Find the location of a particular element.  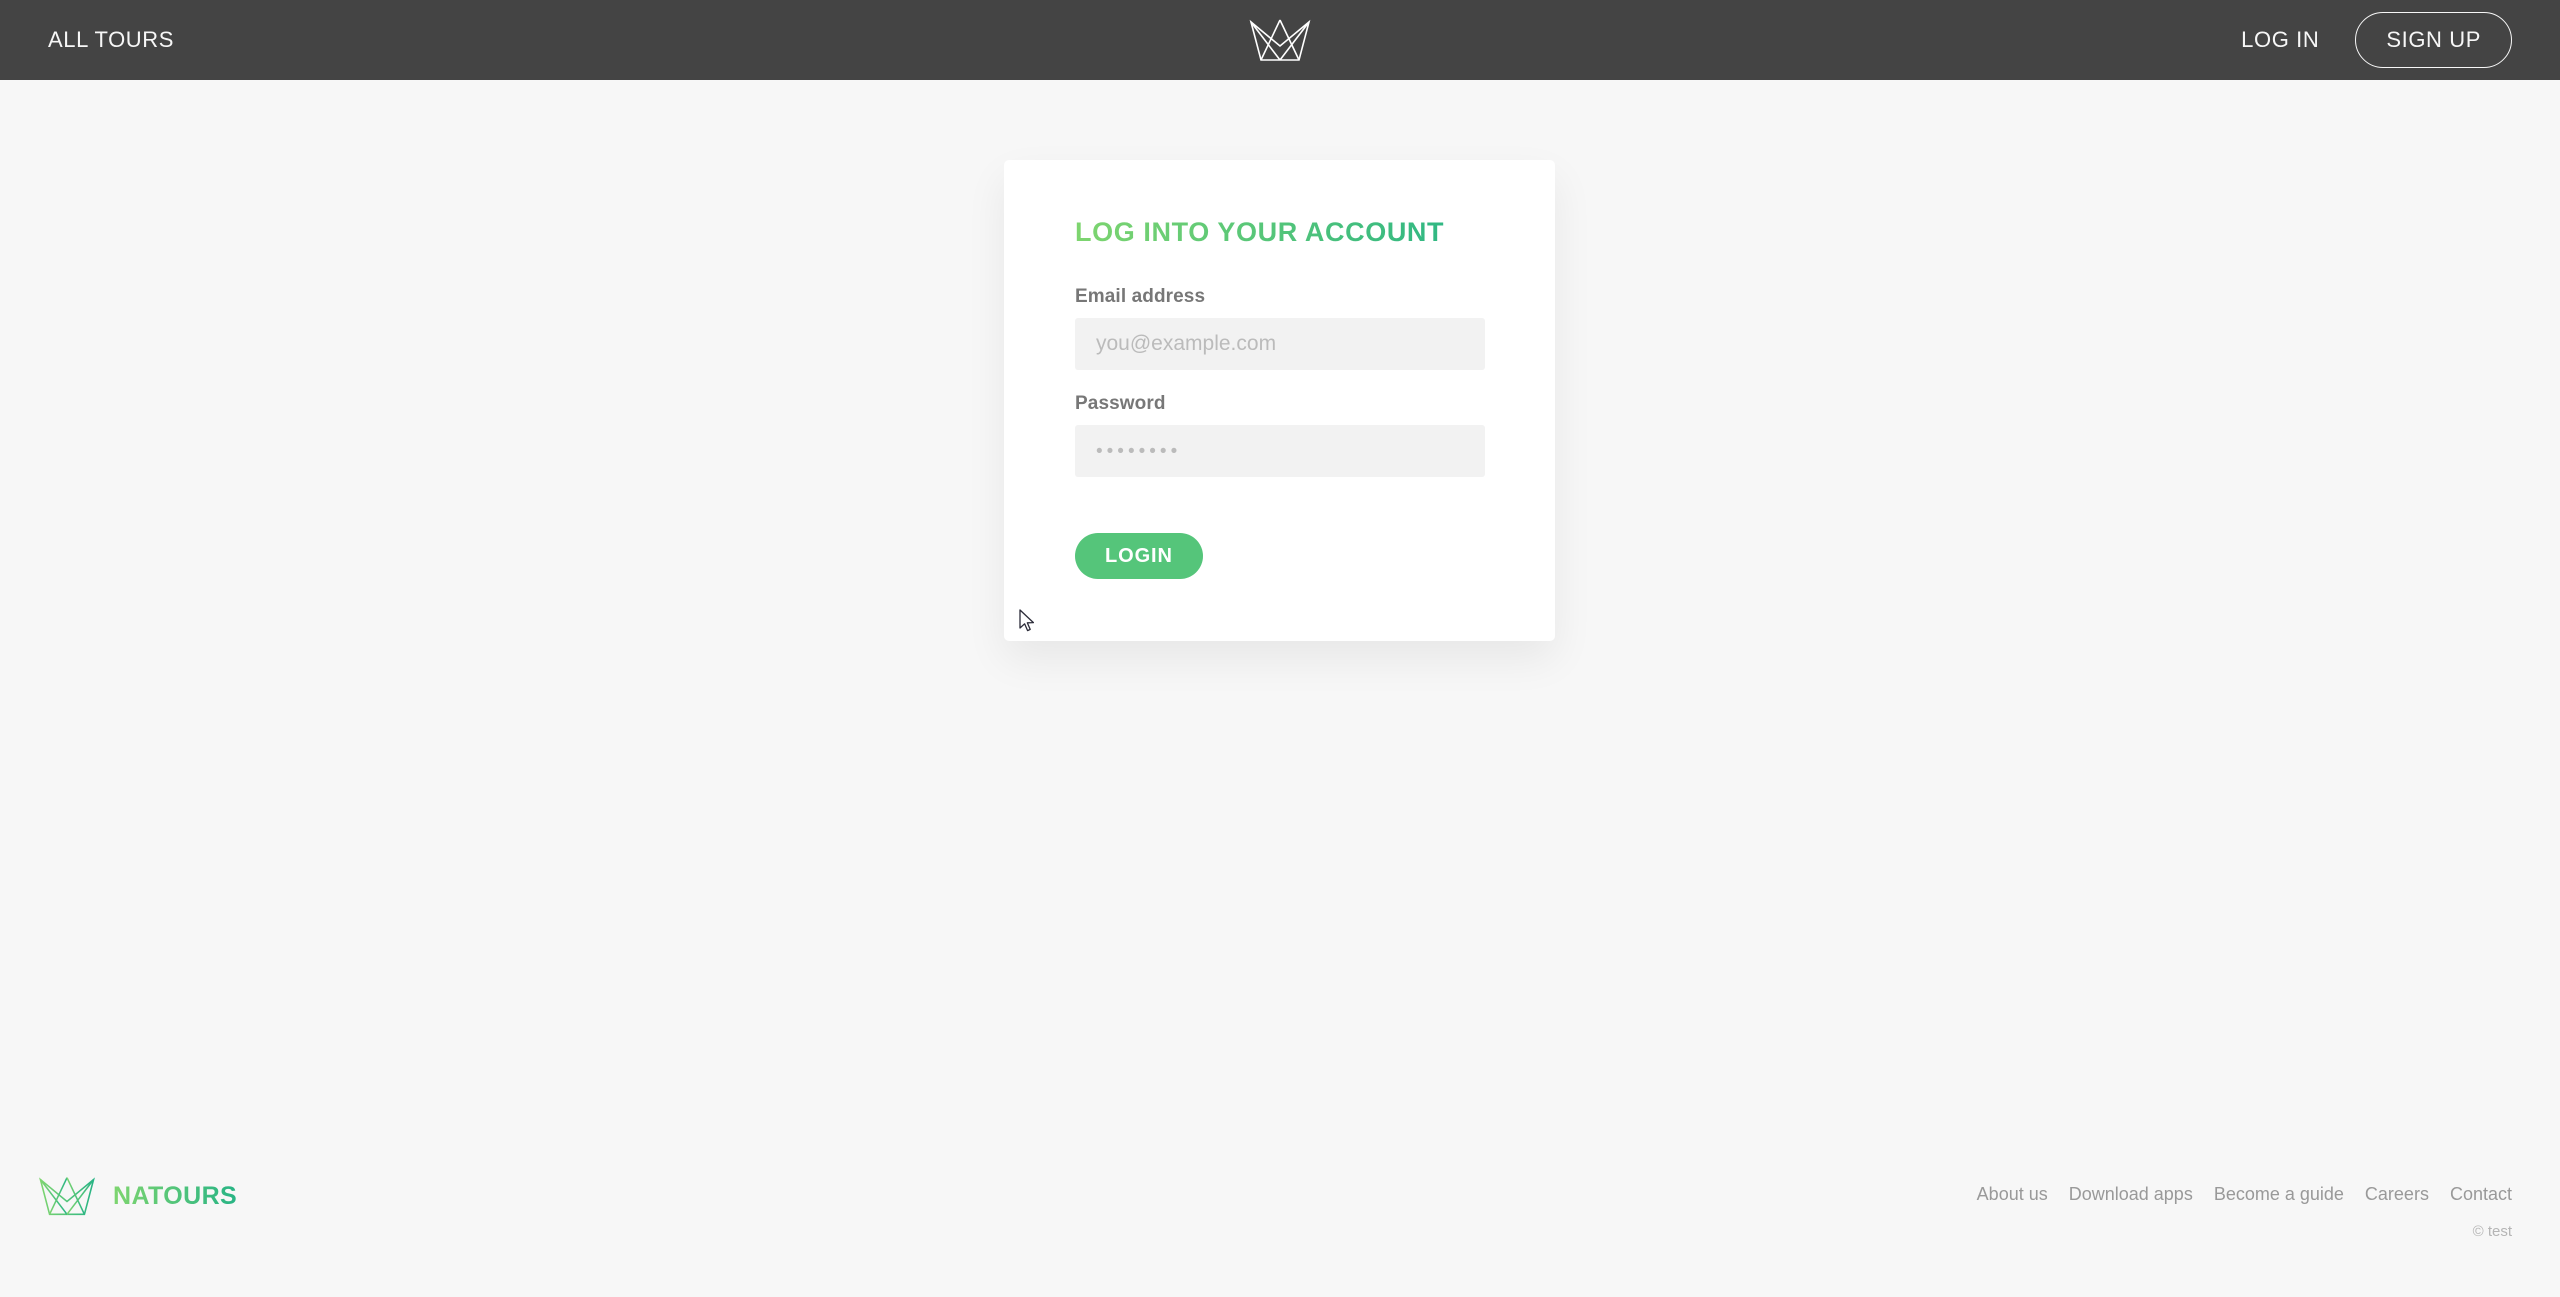

nav-link-all-tours: ALL TOURS is located at coordinates (111, 40).